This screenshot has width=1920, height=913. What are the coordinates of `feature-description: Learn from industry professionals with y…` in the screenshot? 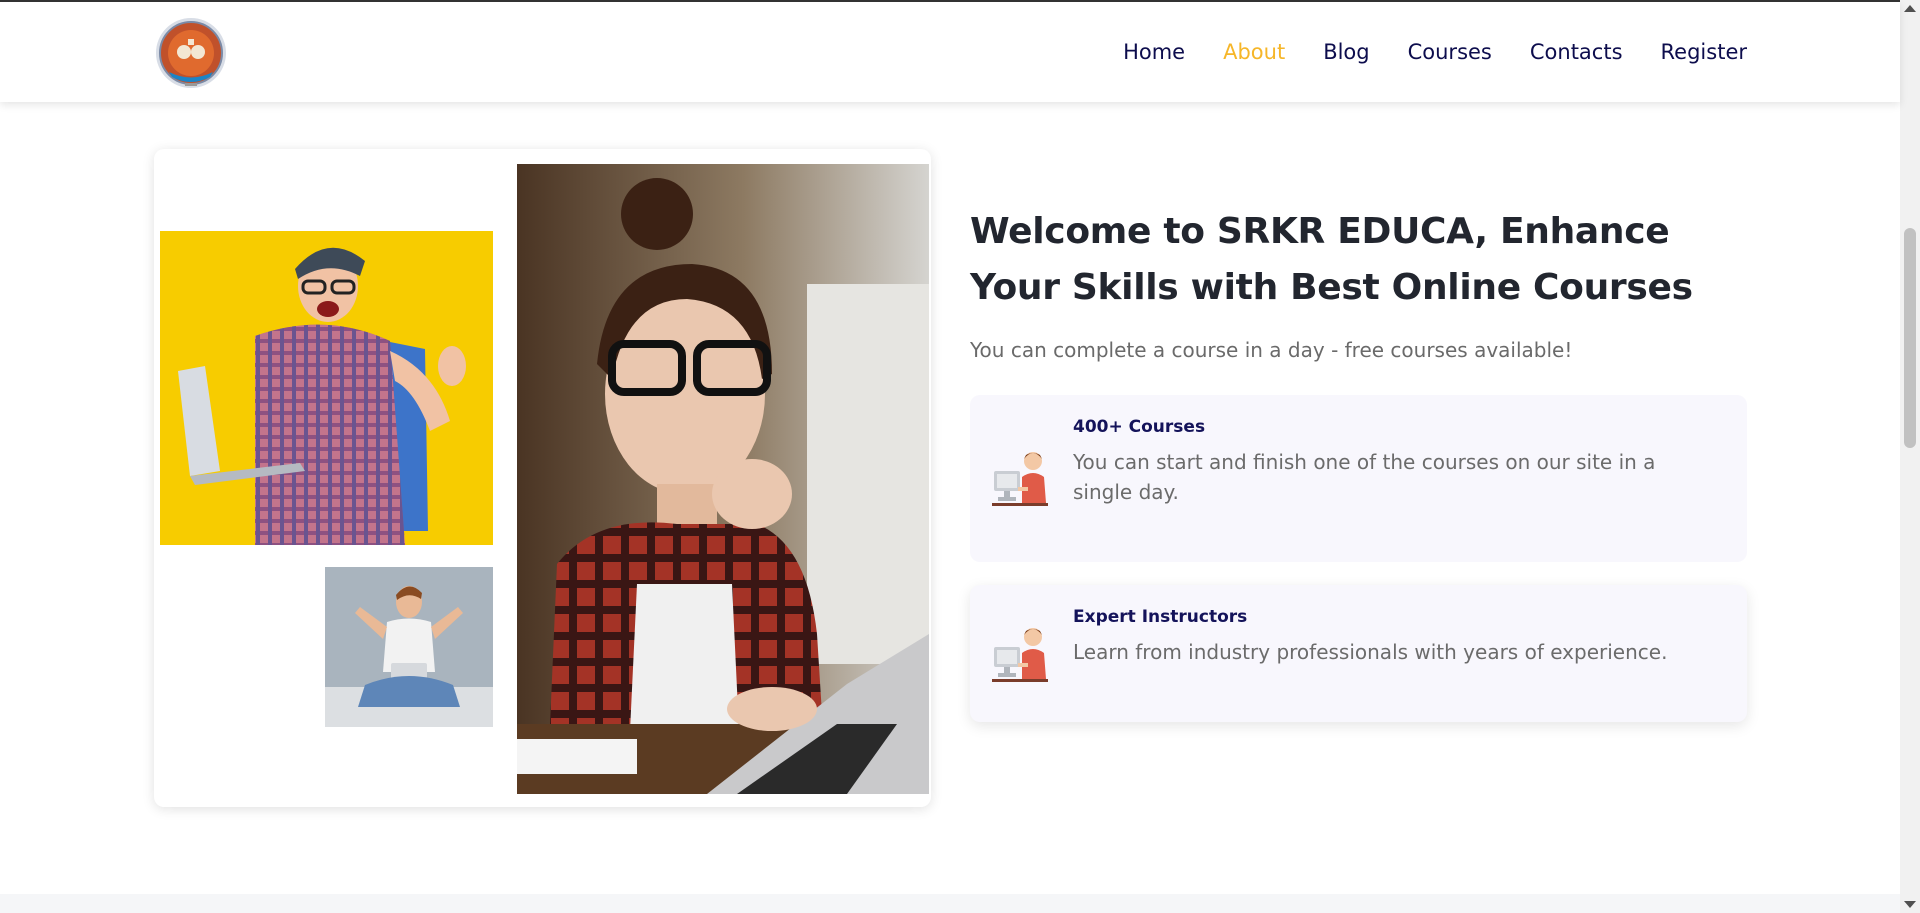 It's located at (1370, 652).